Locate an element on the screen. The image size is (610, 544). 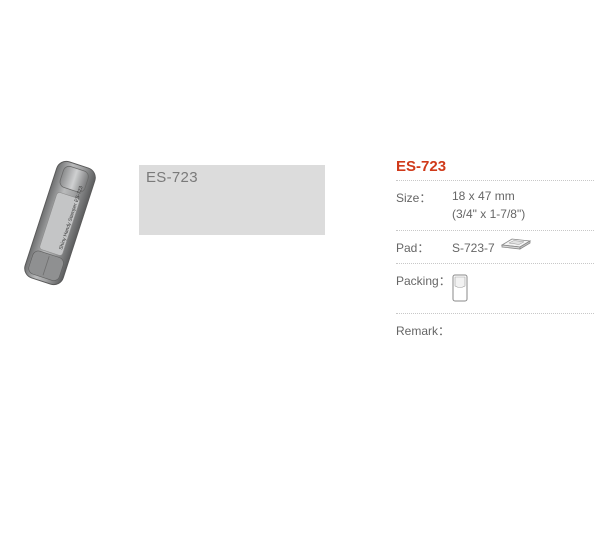
pad-label: Pad： is located at coordinates (413, 248).